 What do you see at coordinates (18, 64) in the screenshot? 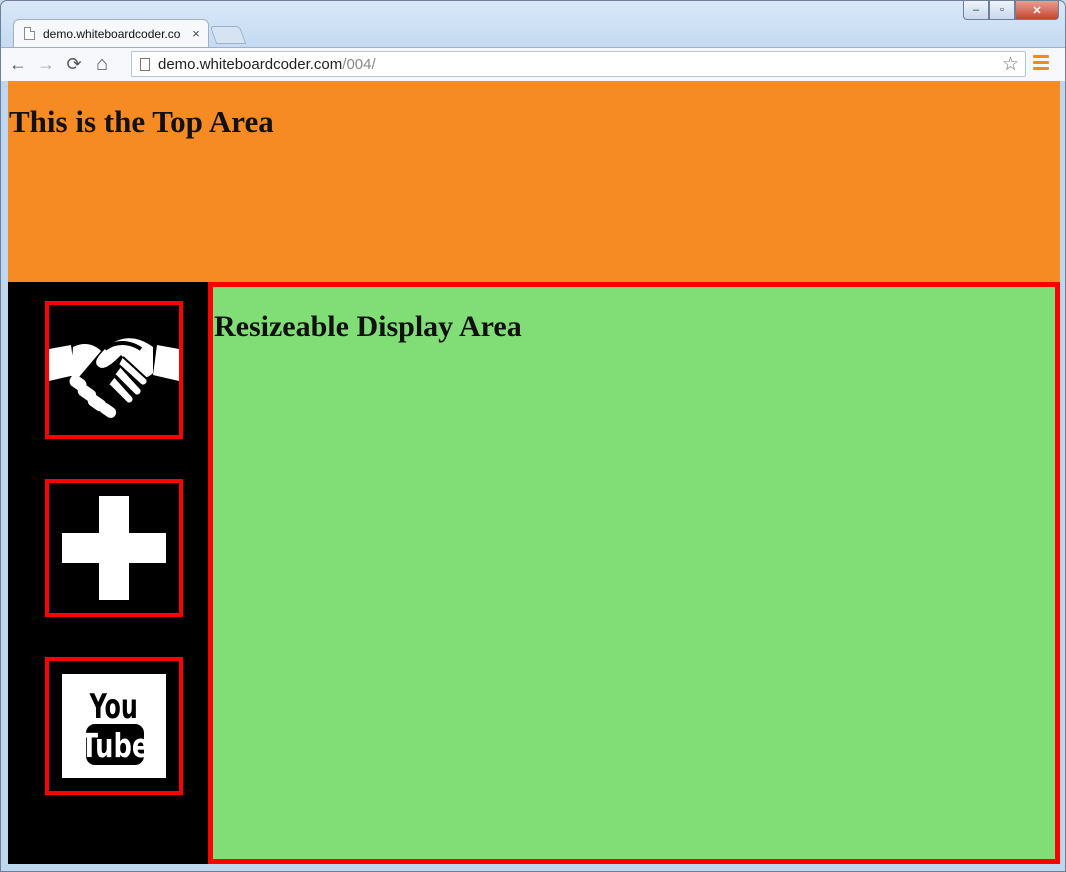
I see `back-button: ←` at bounding box center [18, 64].